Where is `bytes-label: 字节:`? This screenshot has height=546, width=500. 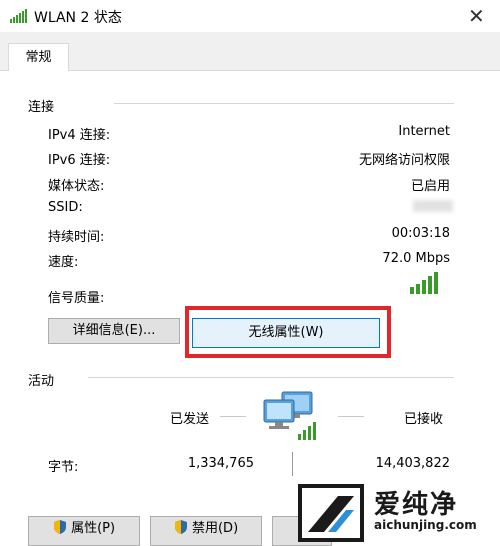
bytes-label: 字节: is located at coordinates (63, 467).